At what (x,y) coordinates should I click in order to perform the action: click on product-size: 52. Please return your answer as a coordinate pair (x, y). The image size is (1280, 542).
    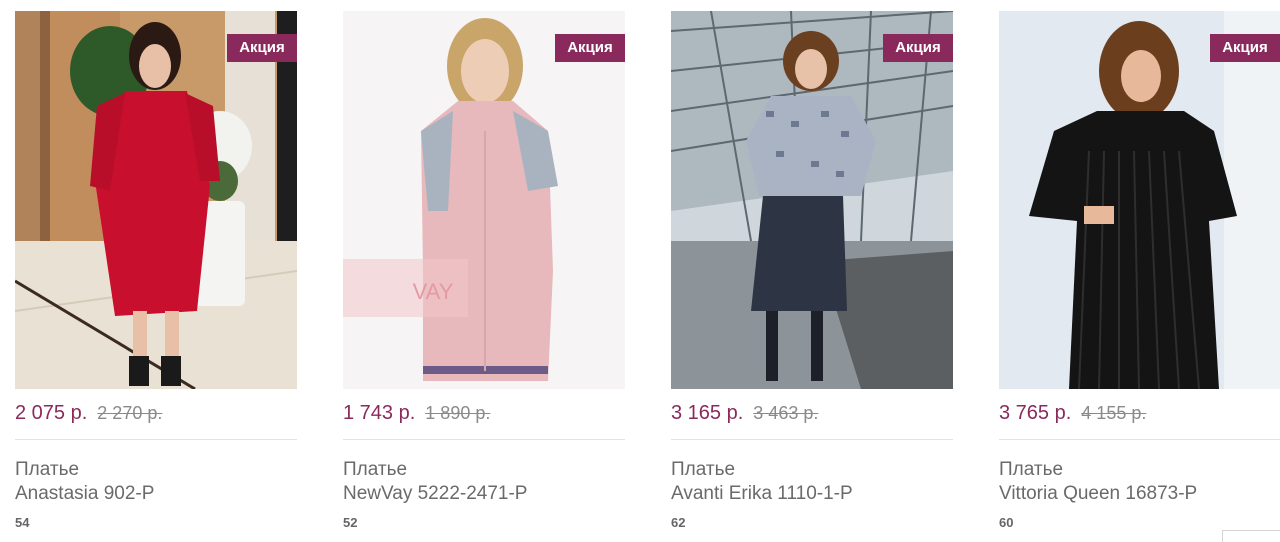
    Looking at the image, I should click on (350, 522).